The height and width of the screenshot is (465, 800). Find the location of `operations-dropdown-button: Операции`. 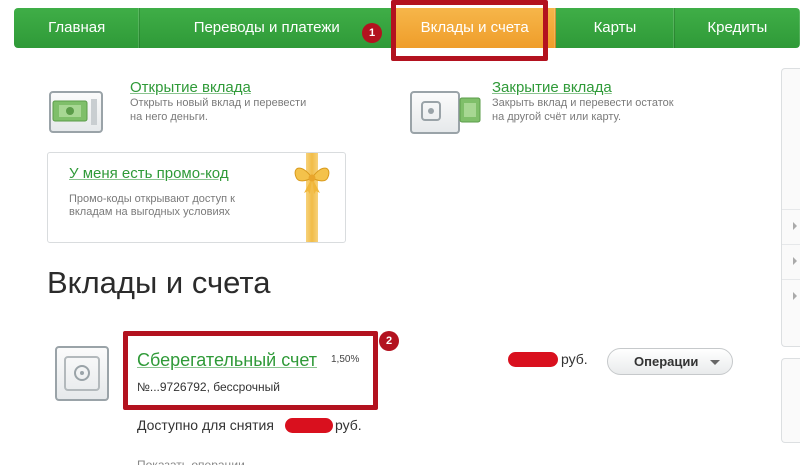

operations-dropdown-button: Операции is located at coordinates (670, 361).